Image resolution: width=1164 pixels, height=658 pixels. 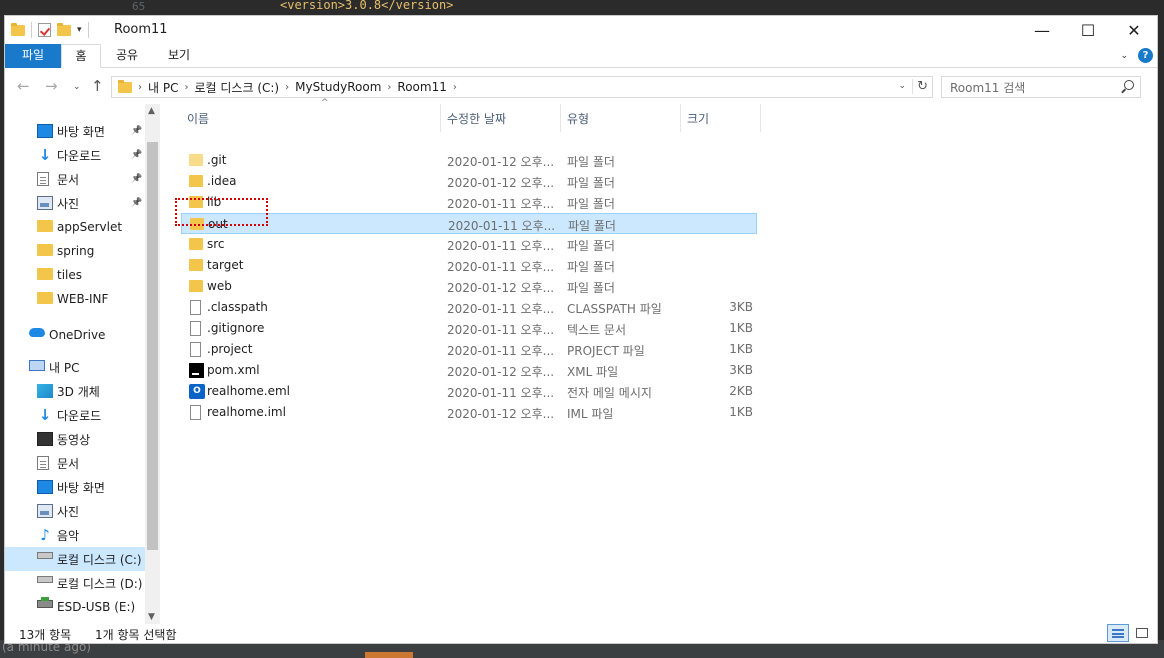 I want to click on scroll-down-icon: ▼, so click(x=151, y=617).